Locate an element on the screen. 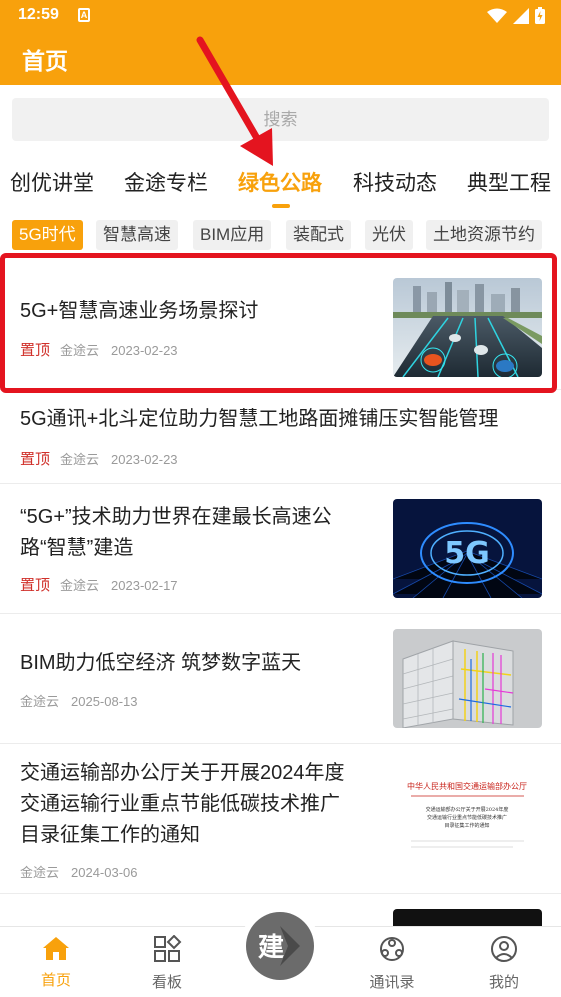 The height and width of the screenshot is (997, 561). page-title: 首页 is located at coordinates (45, 61).